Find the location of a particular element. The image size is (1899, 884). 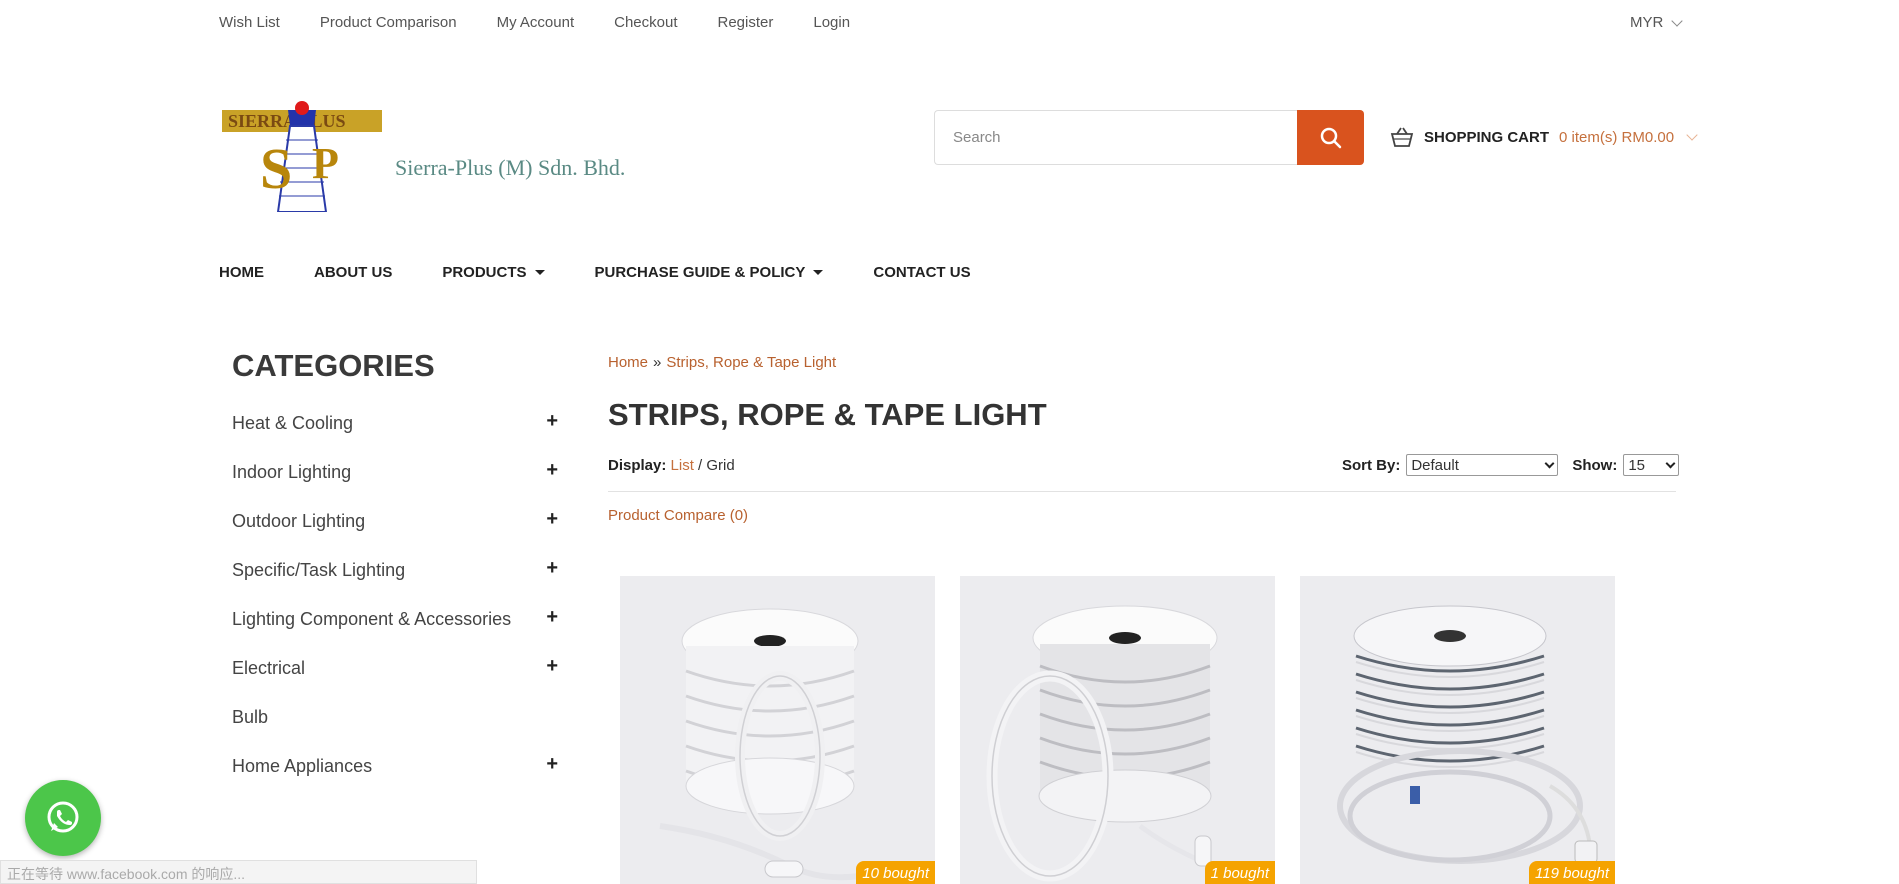

category-item: Bulb is located at coordinates (395, 731).